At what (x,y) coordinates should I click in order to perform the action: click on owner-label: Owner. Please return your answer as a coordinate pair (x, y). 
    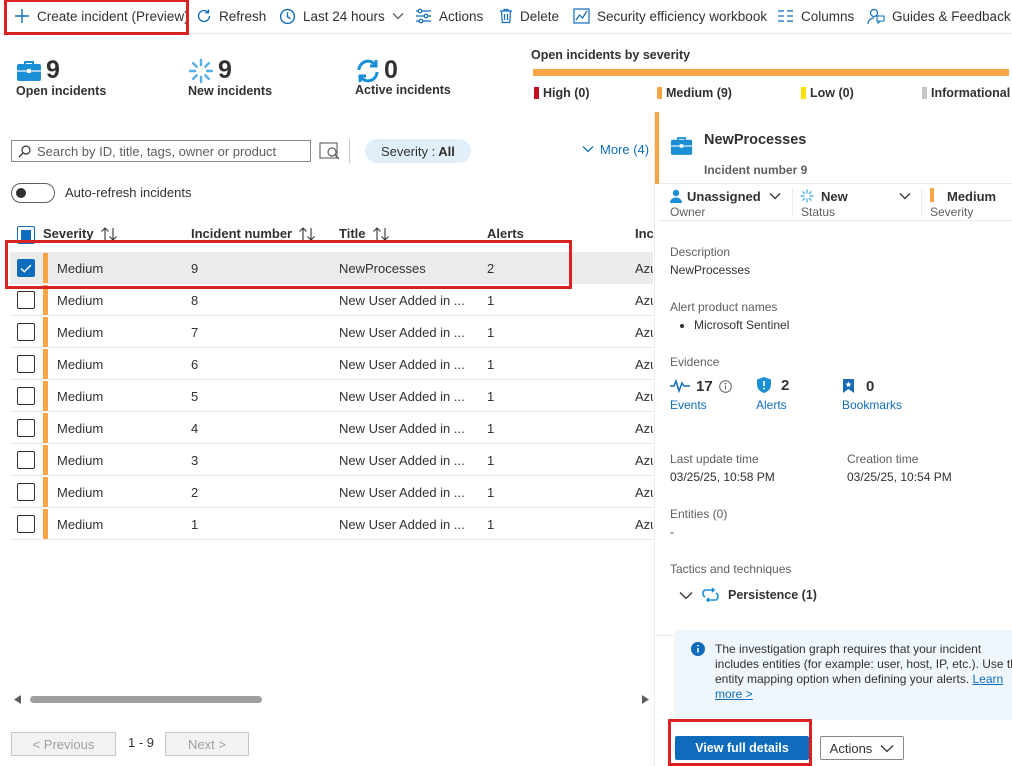
    Looking at the image, I should click on (688, 212).